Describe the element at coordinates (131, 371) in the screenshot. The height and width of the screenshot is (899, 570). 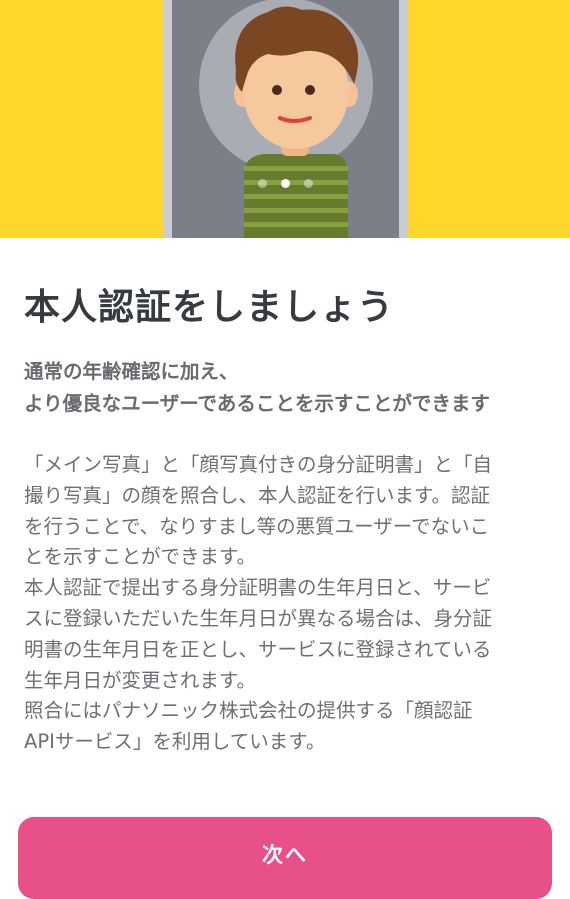
I see `lead-line: 通常の年齢確認に加え、` at that location.